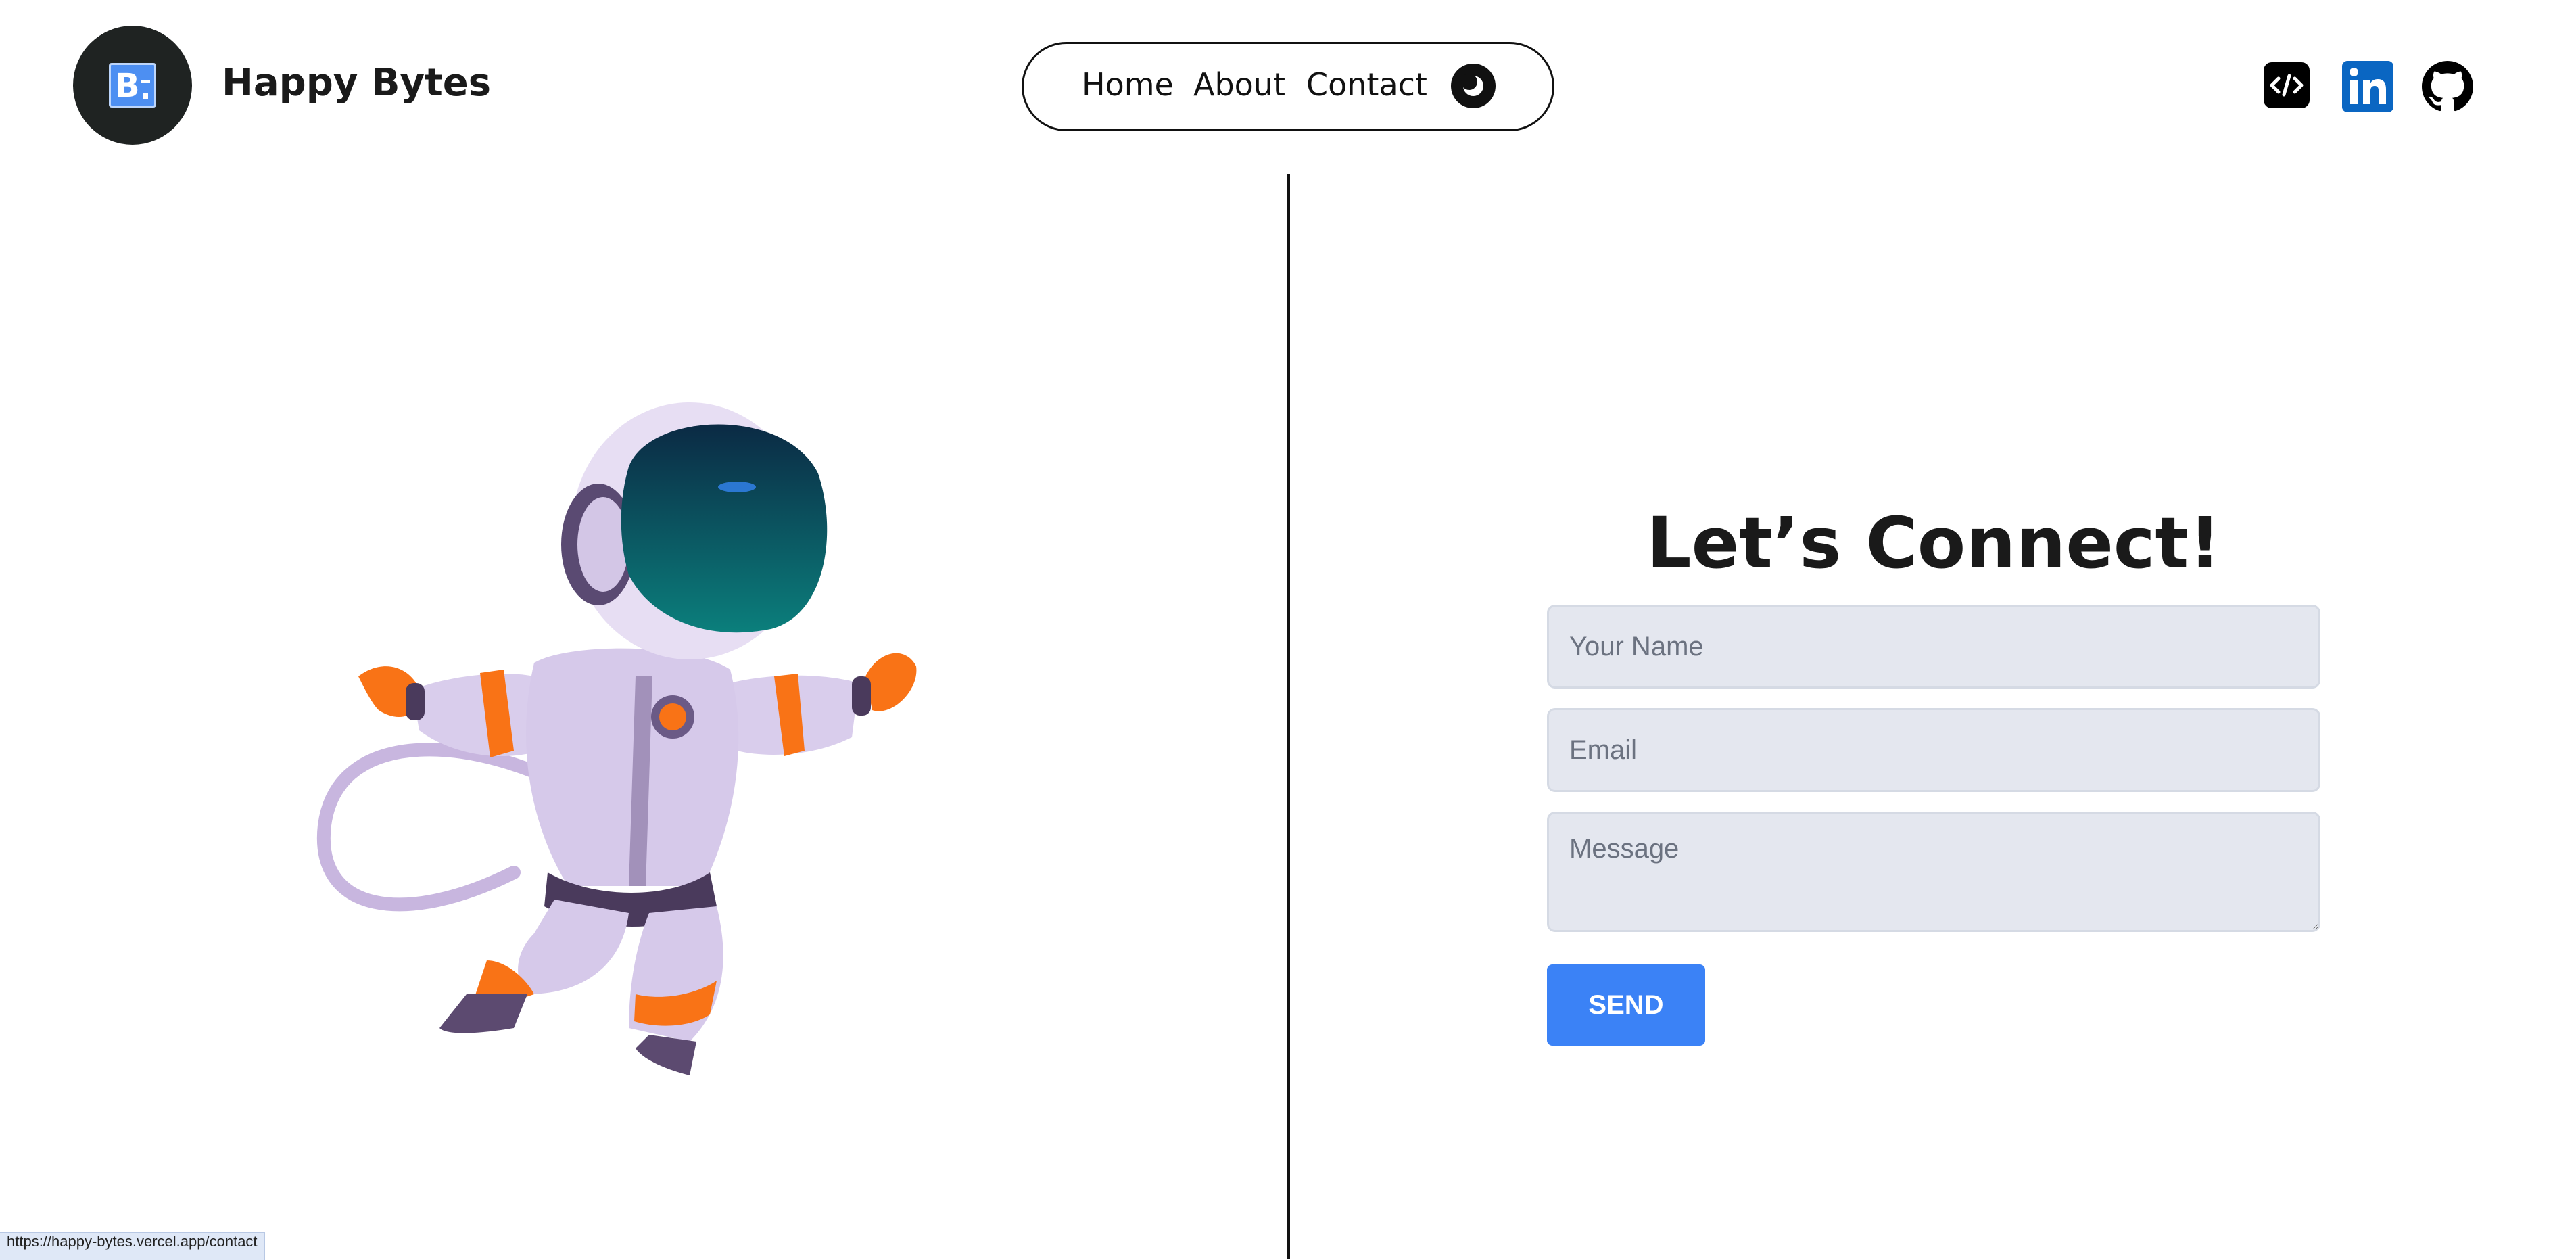 This screenshot has width=2576, height=1260. What do you see at coordinates (1128, 84) in the screenshot?
I see `nav-home: Home` at bounding box center [1128, 84].